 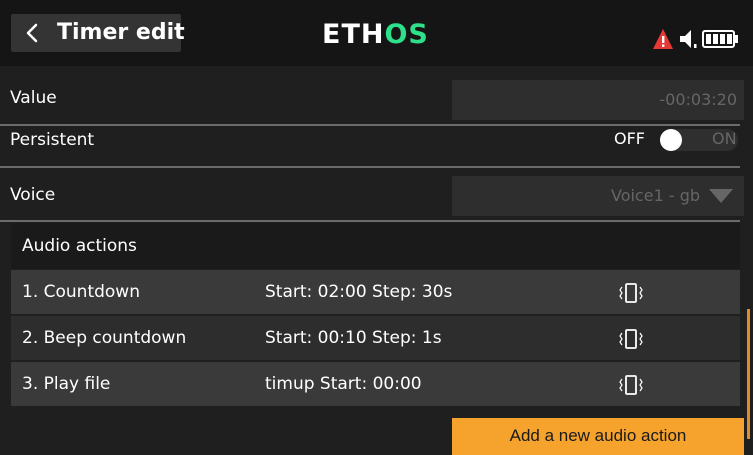 I want to click on add-audio-action-label: Add a new audio action, so click(x=598, y=435).